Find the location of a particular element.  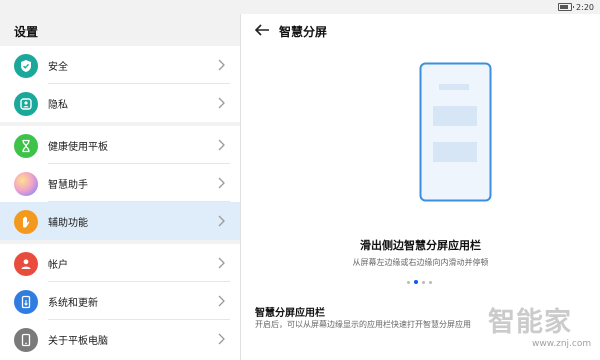

sidebar-item-label: 系统和更新 is located at coordinates (73, 303).